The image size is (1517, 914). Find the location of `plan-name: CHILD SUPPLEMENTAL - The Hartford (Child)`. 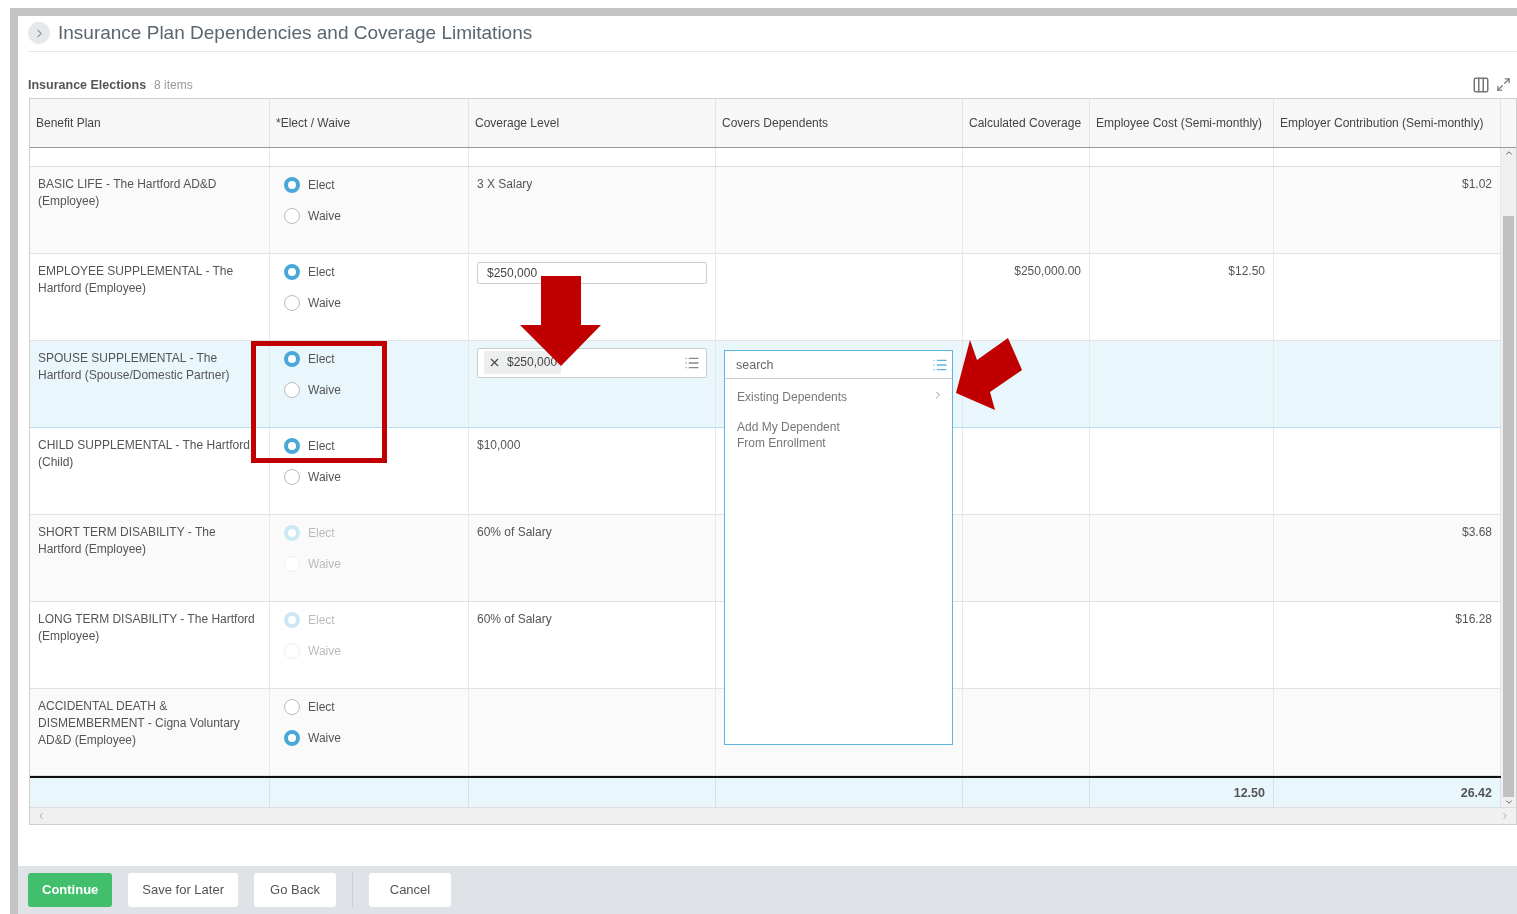

plan-name: CHILD SUPPLEMENTAL - The Hartford (Child) is located at coordinates (144, 453).